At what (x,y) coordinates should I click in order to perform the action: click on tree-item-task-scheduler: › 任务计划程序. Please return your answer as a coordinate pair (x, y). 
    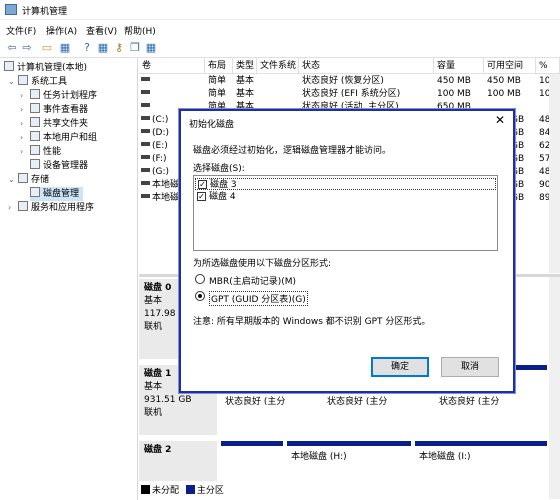
    Looking at the image, I should click on (58, 96).